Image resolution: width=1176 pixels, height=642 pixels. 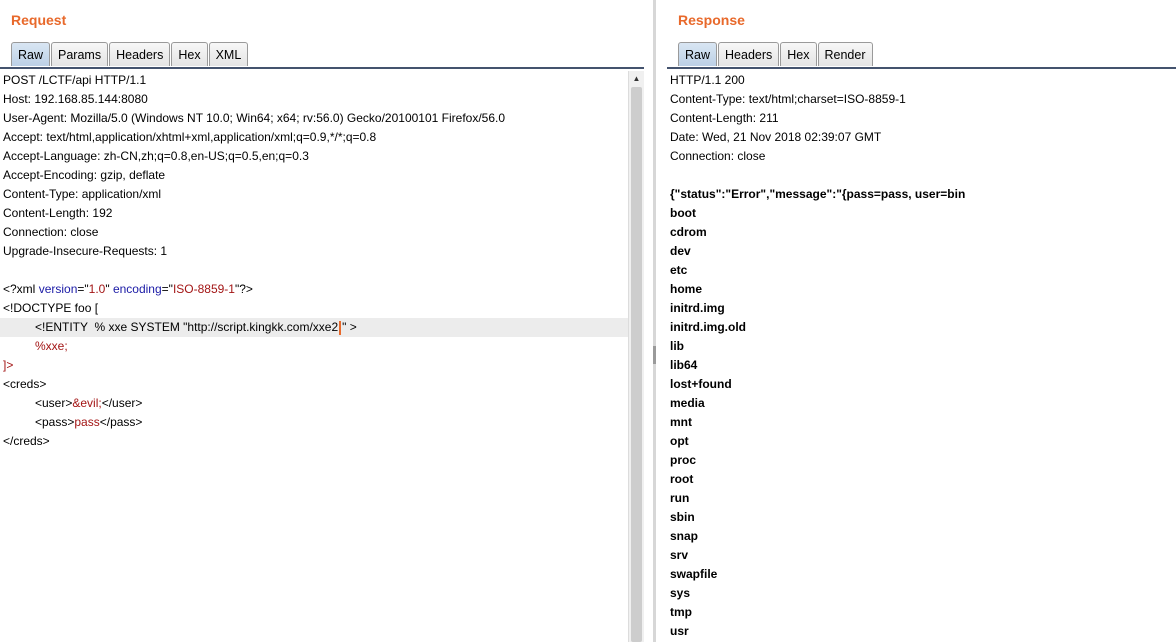 I want to click on request-line: Upgrade-Insecure-Requests: 1, so click(x=85, y=251).